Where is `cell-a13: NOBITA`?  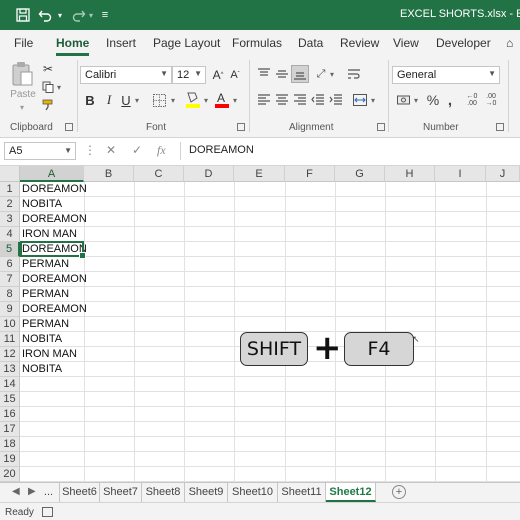 cell-a13: NOBITA is located at coordinates (42, 369).